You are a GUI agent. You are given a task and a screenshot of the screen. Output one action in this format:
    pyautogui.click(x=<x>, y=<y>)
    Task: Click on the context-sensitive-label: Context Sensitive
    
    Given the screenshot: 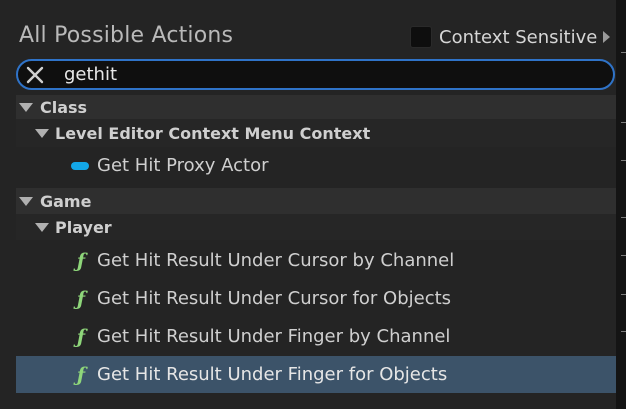 What is the action you would take?
    pyautogui.click(x=518, y=37)
    